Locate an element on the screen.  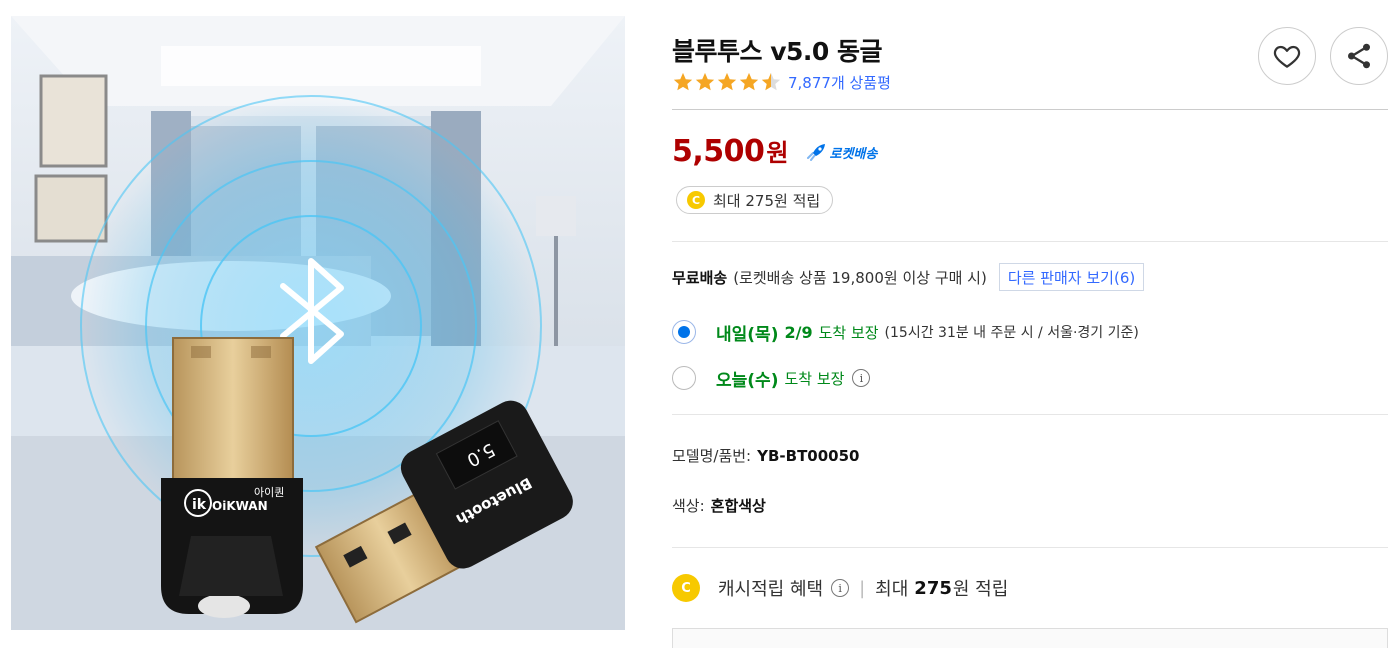
svg-text: OiKWAN is located at coordinates (240, 506).